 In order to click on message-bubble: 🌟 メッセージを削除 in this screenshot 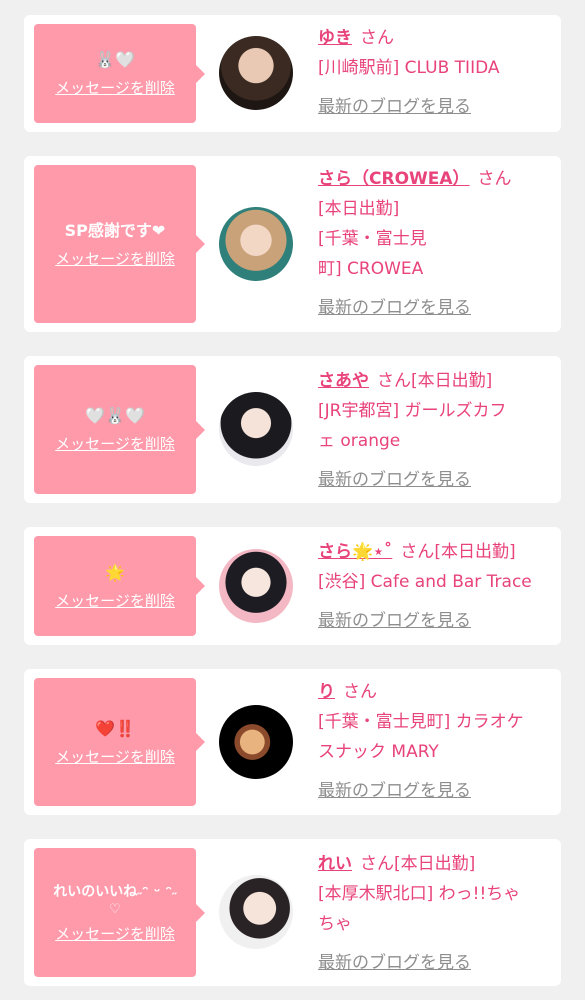, I will do `click(119, 586)`.